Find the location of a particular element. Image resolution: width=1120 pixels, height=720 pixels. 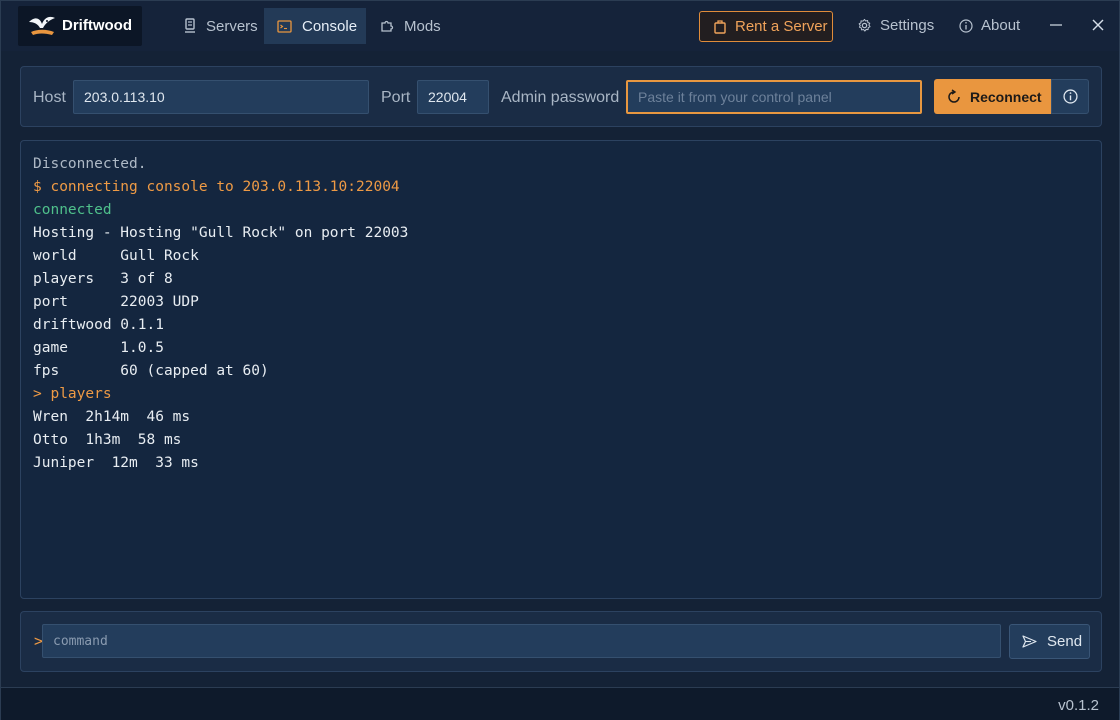

connection-panel: Host Port Admin password Reconnect is located at coordinates (561, 96).